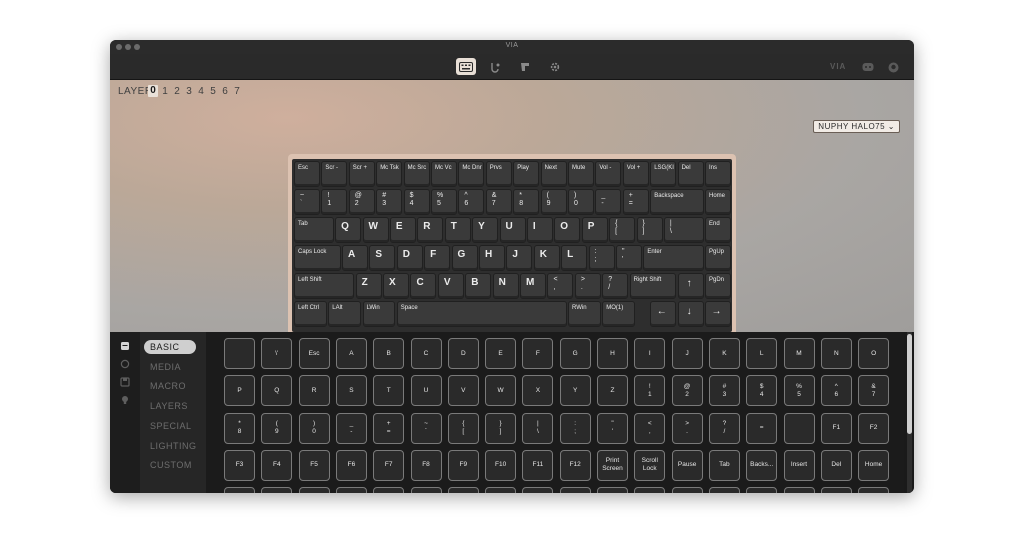 This screenshot has width=1024, height=536. I want to click on keycode-button: N, so click(836, 353).